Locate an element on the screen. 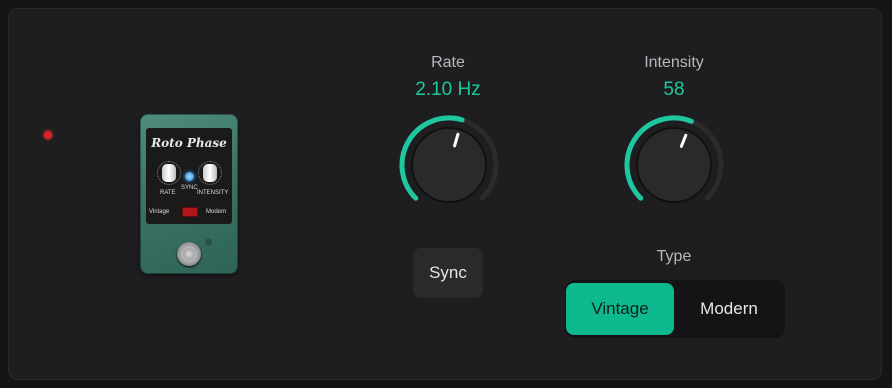 The height and width of the screenshot is (388, 892). pedal-rate-knob-icon is located at coordinates (169, 173).